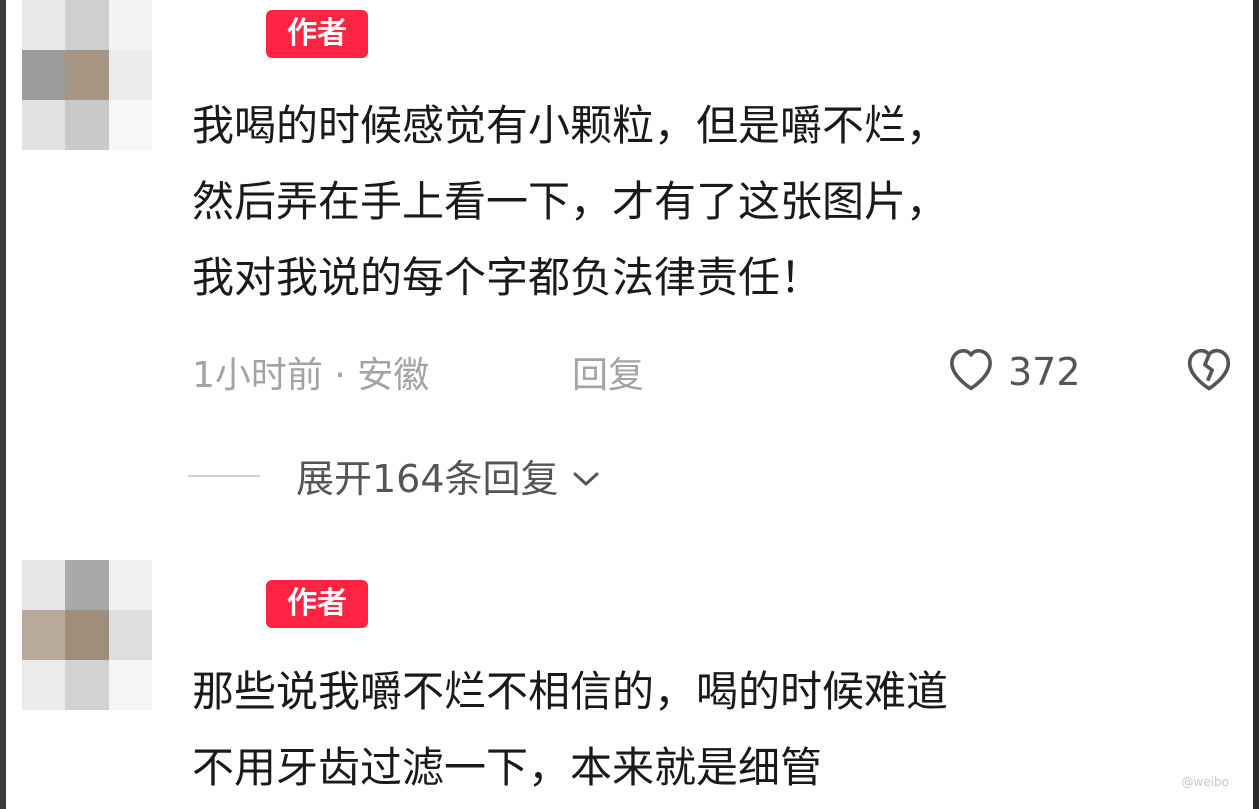 The image size is (1259, 809). I want to click on expand-replies-label: 展开164条回复, so click(427, 479).